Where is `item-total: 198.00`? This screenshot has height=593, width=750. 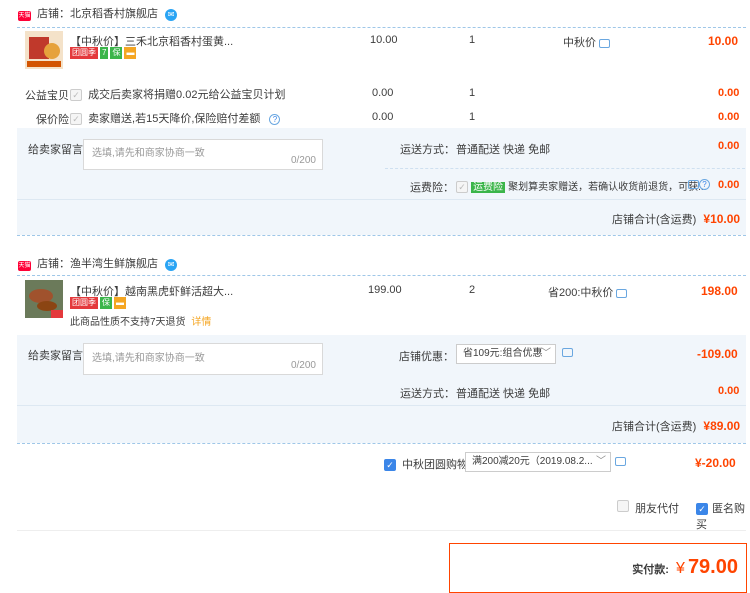 item-total: 198.00 is located at coordinates (719, 291).